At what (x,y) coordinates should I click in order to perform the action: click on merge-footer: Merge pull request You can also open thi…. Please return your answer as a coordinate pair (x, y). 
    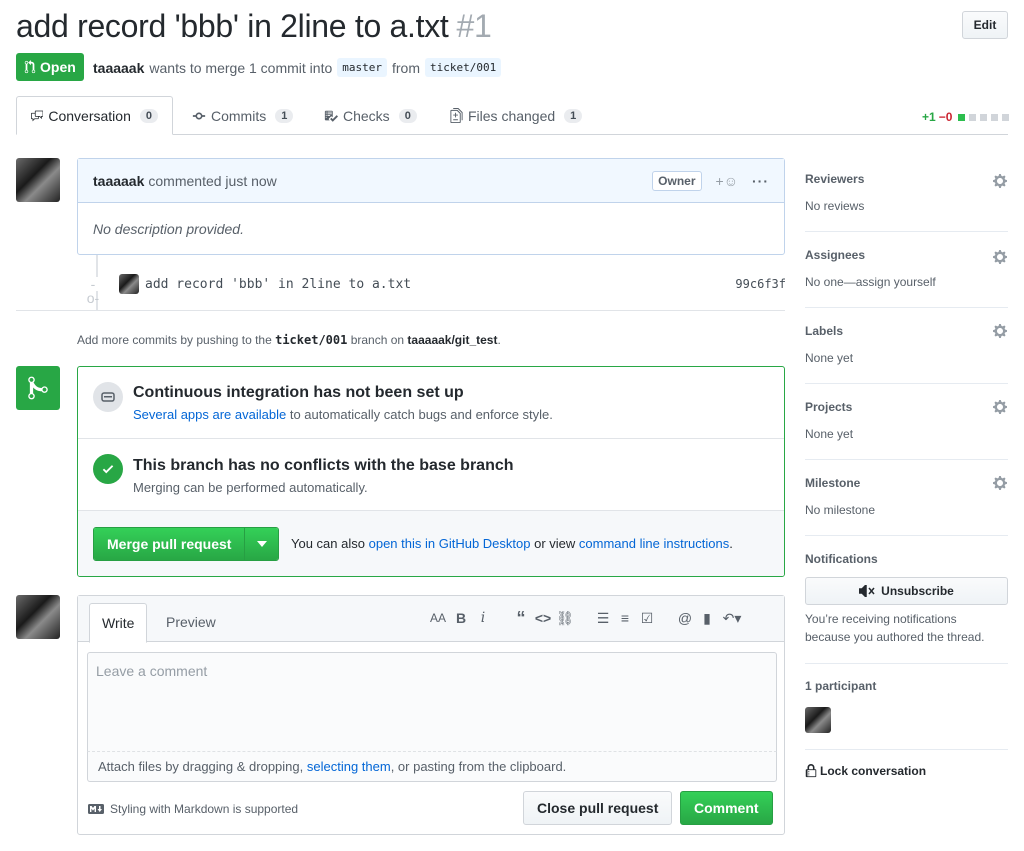
    Looking at the image, I should click on (431, 543).